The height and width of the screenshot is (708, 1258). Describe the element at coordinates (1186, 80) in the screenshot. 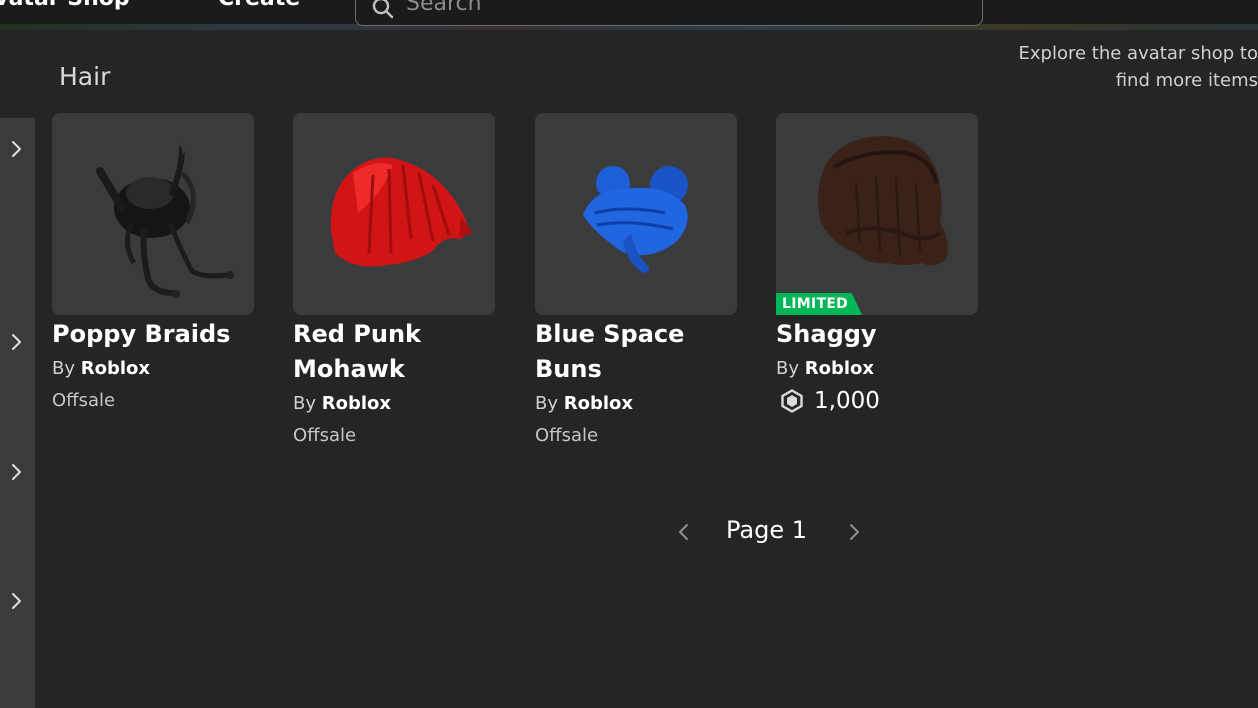

I see `explore-hint-line-2: find more items` at that location.